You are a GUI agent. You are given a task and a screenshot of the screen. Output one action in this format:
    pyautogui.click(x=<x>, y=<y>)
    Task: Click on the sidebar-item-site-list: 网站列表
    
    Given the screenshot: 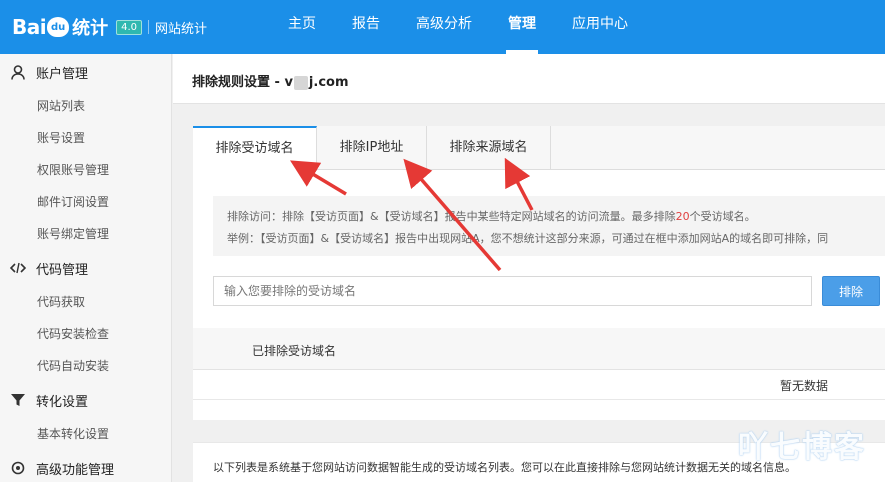 What is the action you would take?
    pyautogui.click(x=85, y=106)
    